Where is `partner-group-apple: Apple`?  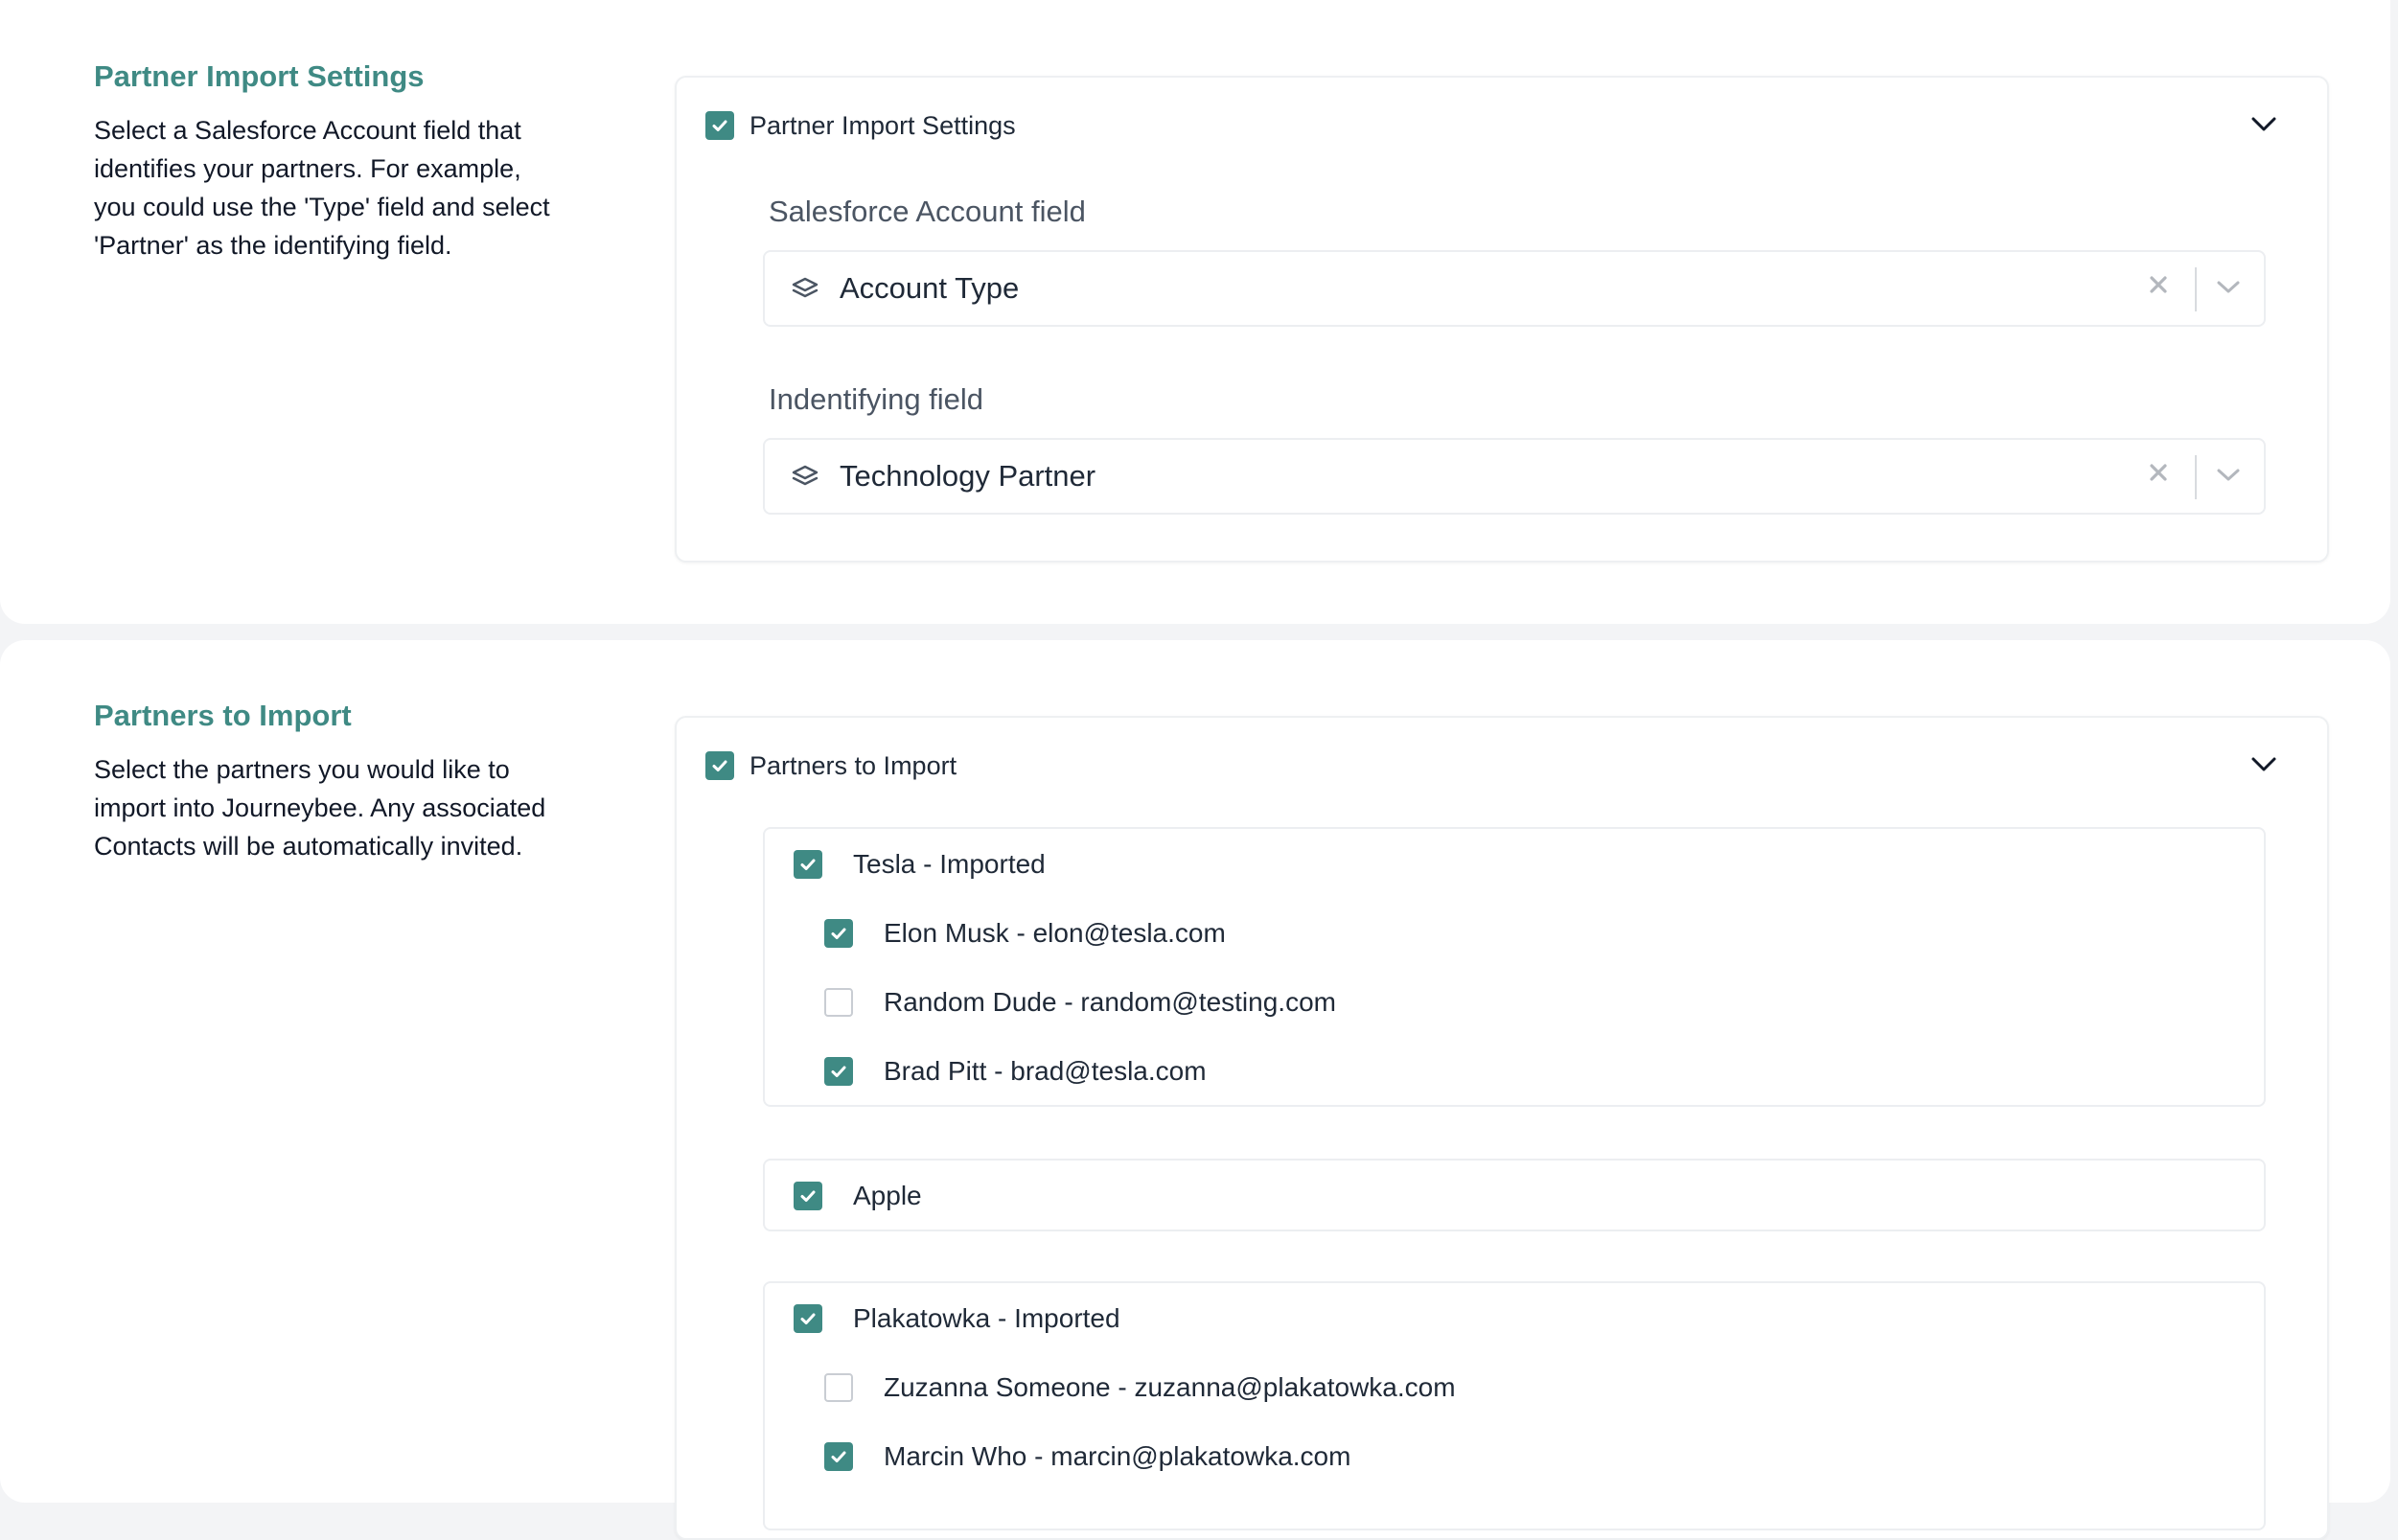 partner-group-apple: Apple is located at coordinates (1514, 1195).